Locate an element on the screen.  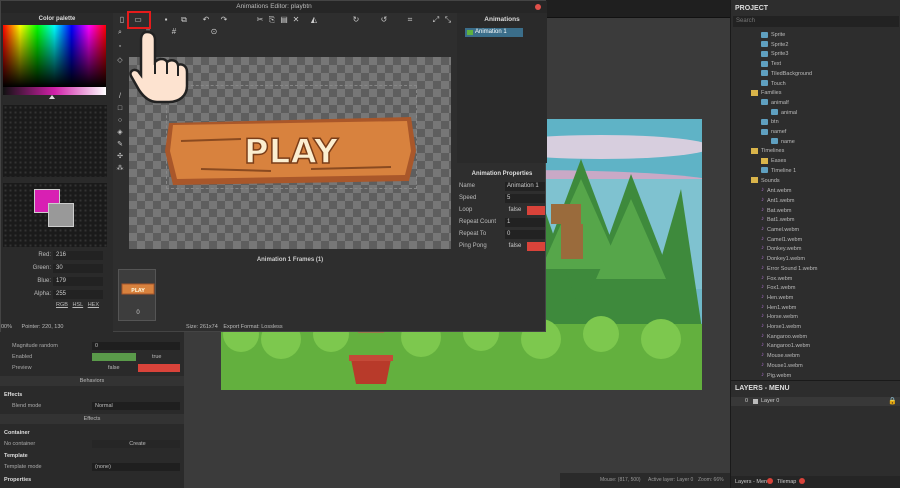
rotate-icon: ↻ is located at coordinates (356, 20).